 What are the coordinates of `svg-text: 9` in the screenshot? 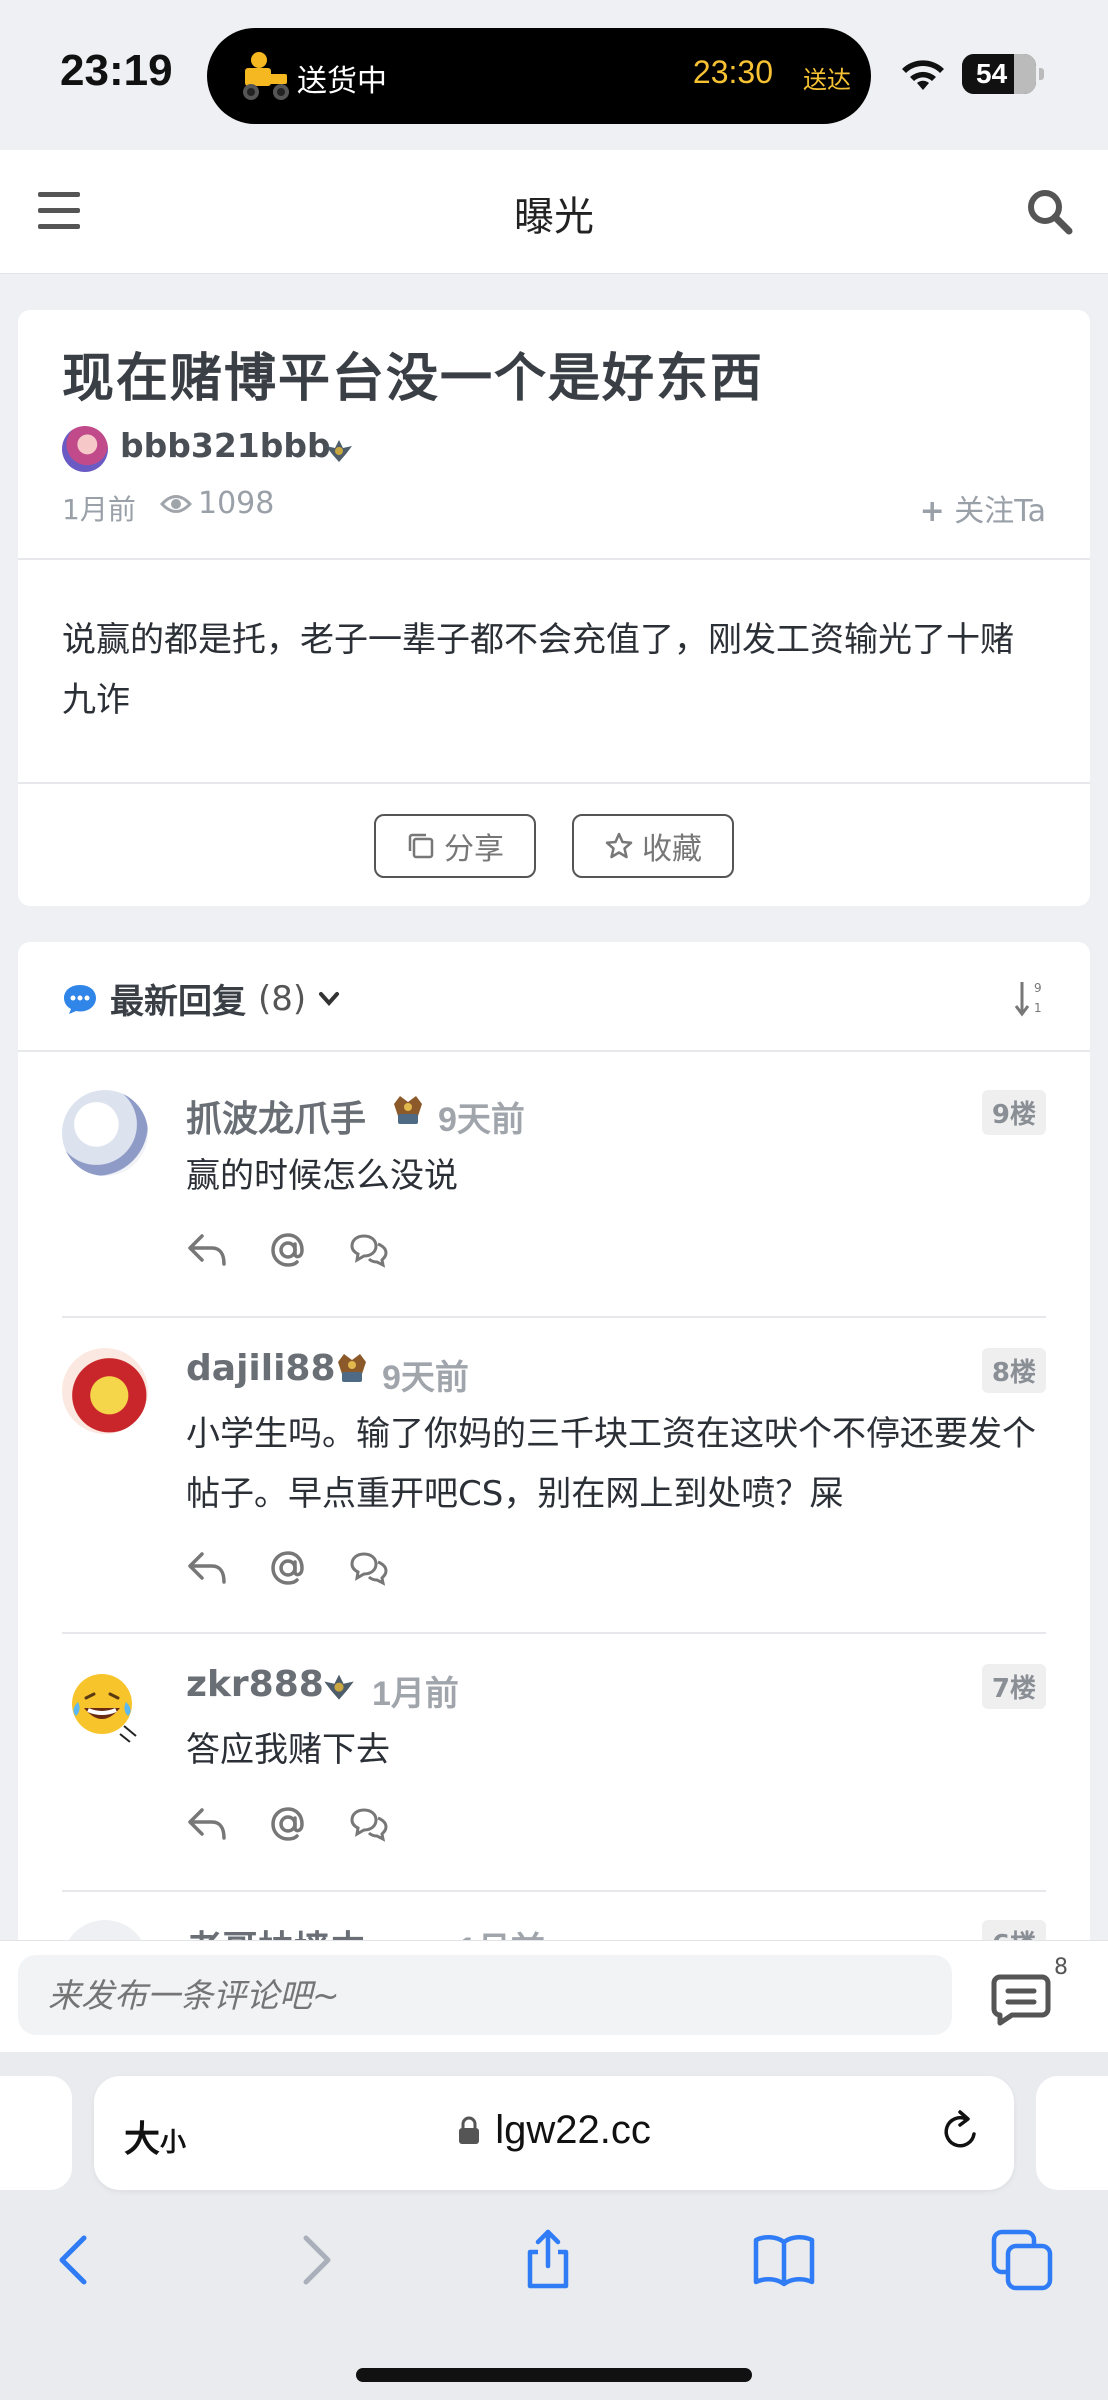 It's located at (1038, 988).